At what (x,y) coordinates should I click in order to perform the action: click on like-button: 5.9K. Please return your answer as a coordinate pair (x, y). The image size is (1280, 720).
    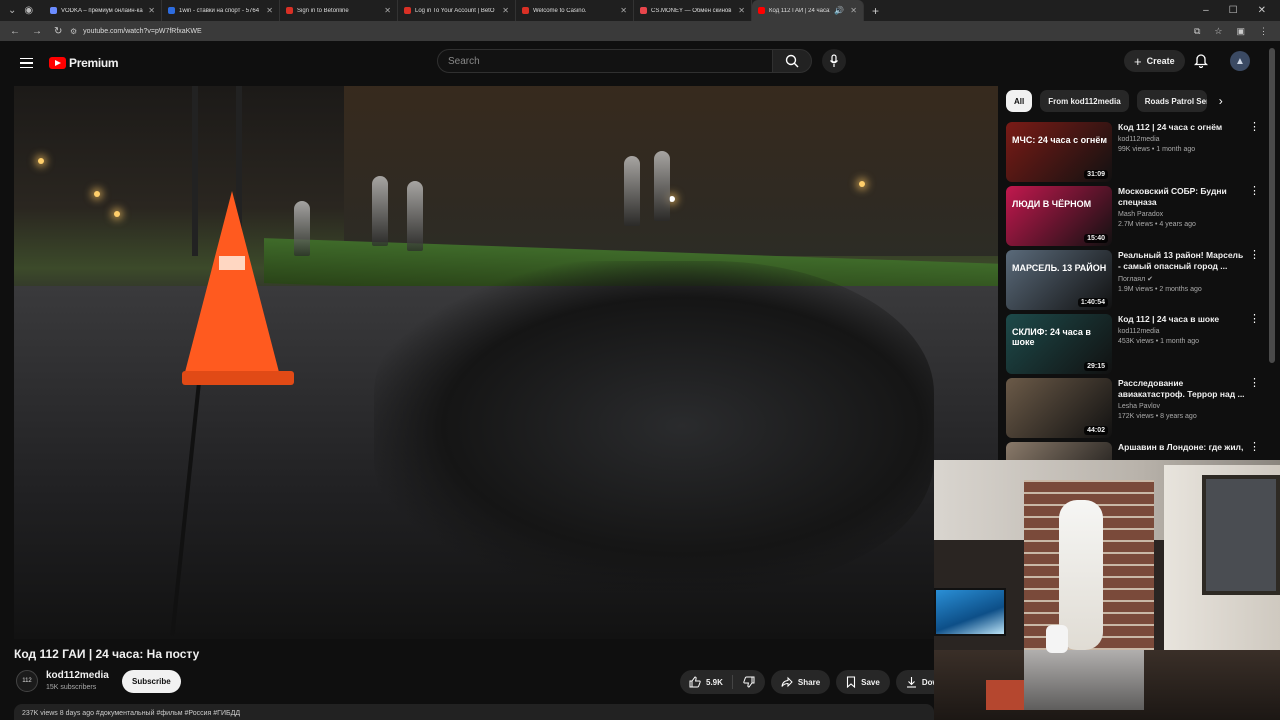
    Looking at the image, I should click on (706, 682).